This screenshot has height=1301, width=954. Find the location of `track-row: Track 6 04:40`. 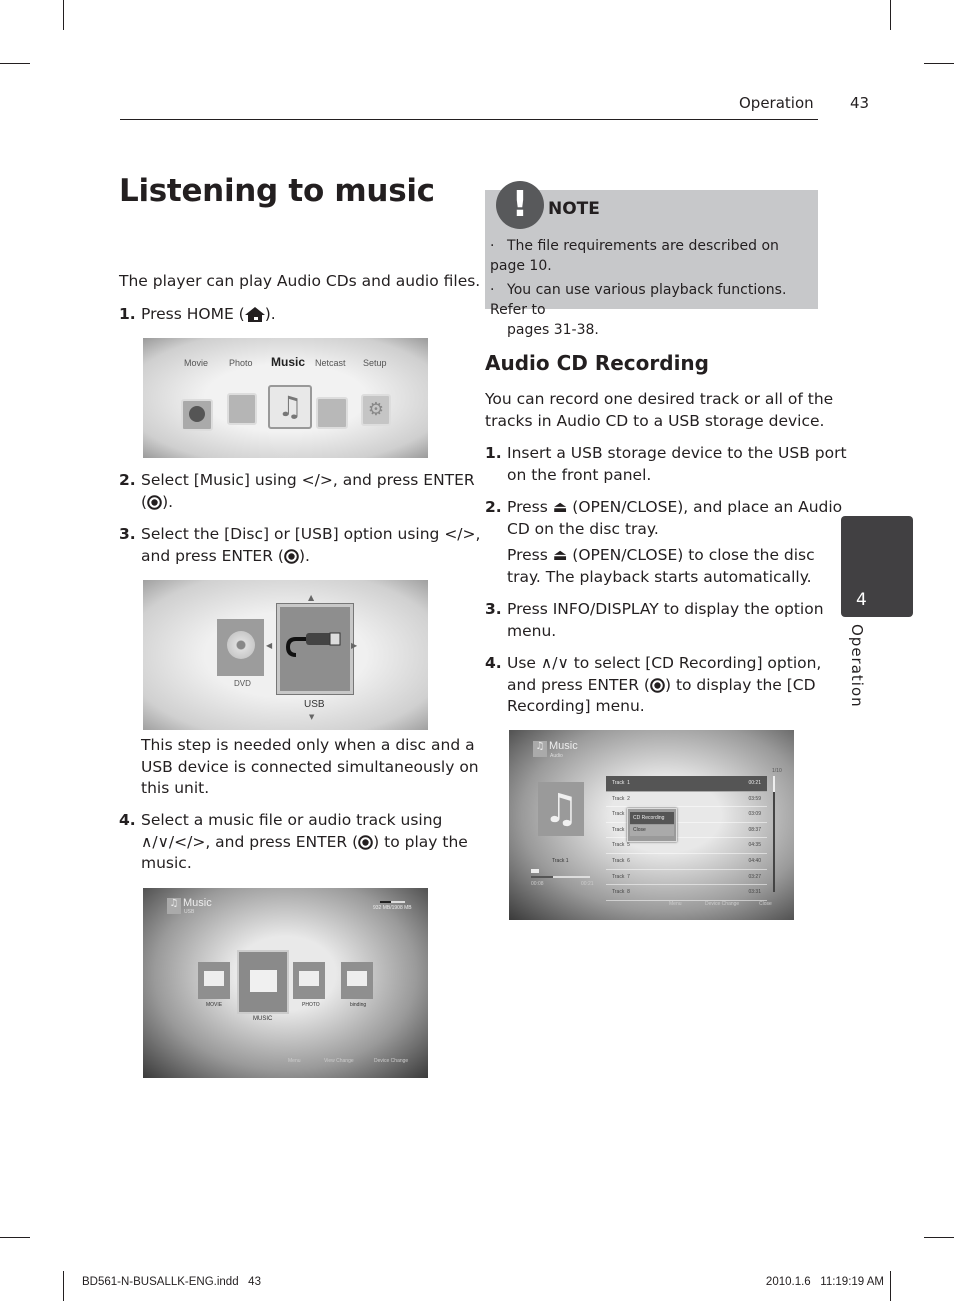

track-row: Track 6 04:40 is located at coordinates (686, 862).